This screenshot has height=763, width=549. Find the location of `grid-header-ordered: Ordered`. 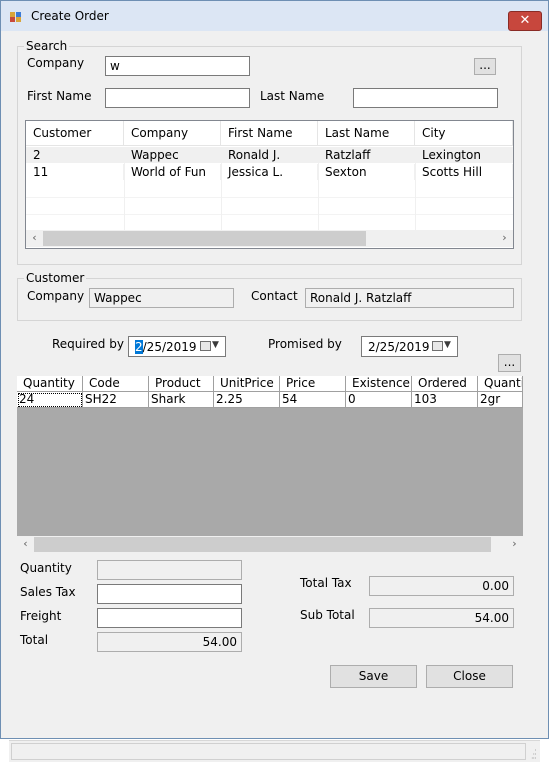

grid-header-ordered: Ordered is located at coordinates (445, 384).